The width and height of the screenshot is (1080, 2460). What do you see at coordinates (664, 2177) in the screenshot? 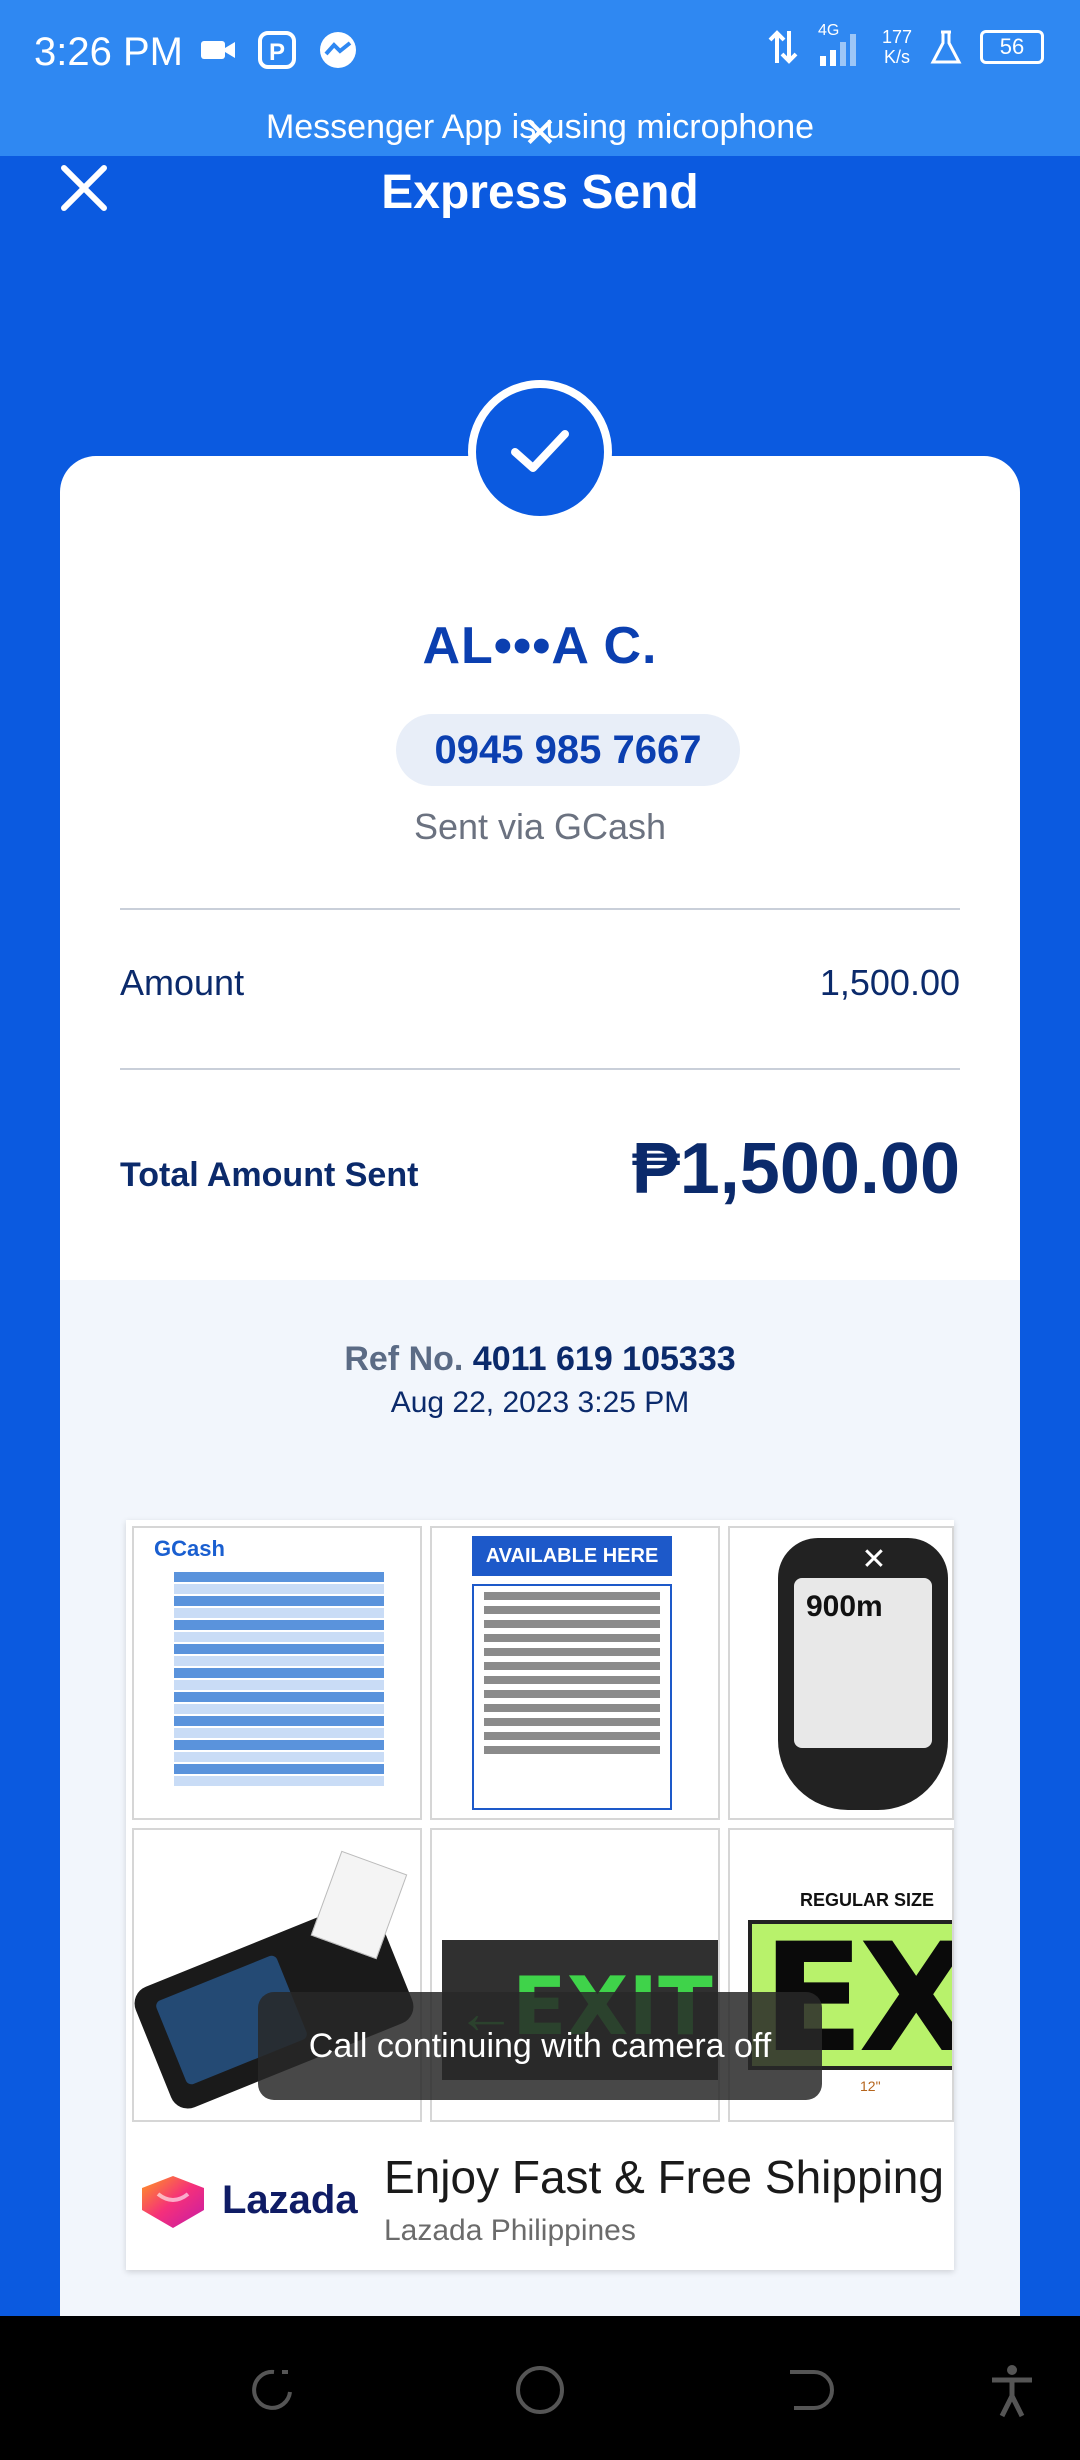
I see `ad-headline: Enjoy Fast & Free Shipping` at bounding box center [664, 2177].